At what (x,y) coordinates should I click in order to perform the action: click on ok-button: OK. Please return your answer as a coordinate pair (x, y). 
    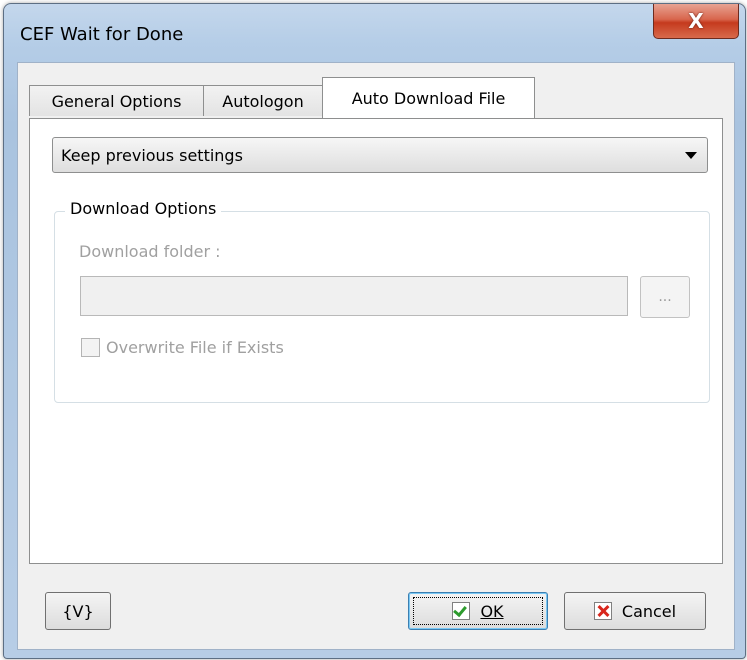
    Looking at the image, I should click on (478, 611).